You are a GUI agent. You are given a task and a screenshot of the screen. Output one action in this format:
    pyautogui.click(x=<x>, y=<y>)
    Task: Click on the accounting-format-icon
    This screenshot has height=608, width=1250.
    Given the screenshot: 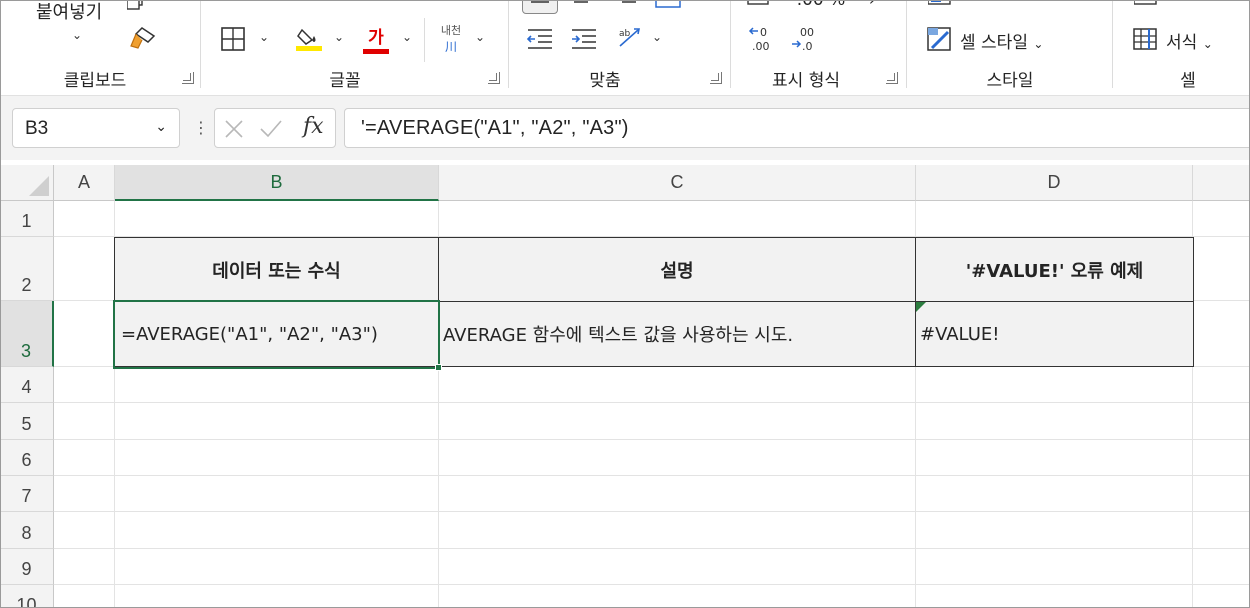 What is the action you would take?
    pyautogui.click(x=759, y=5)
    